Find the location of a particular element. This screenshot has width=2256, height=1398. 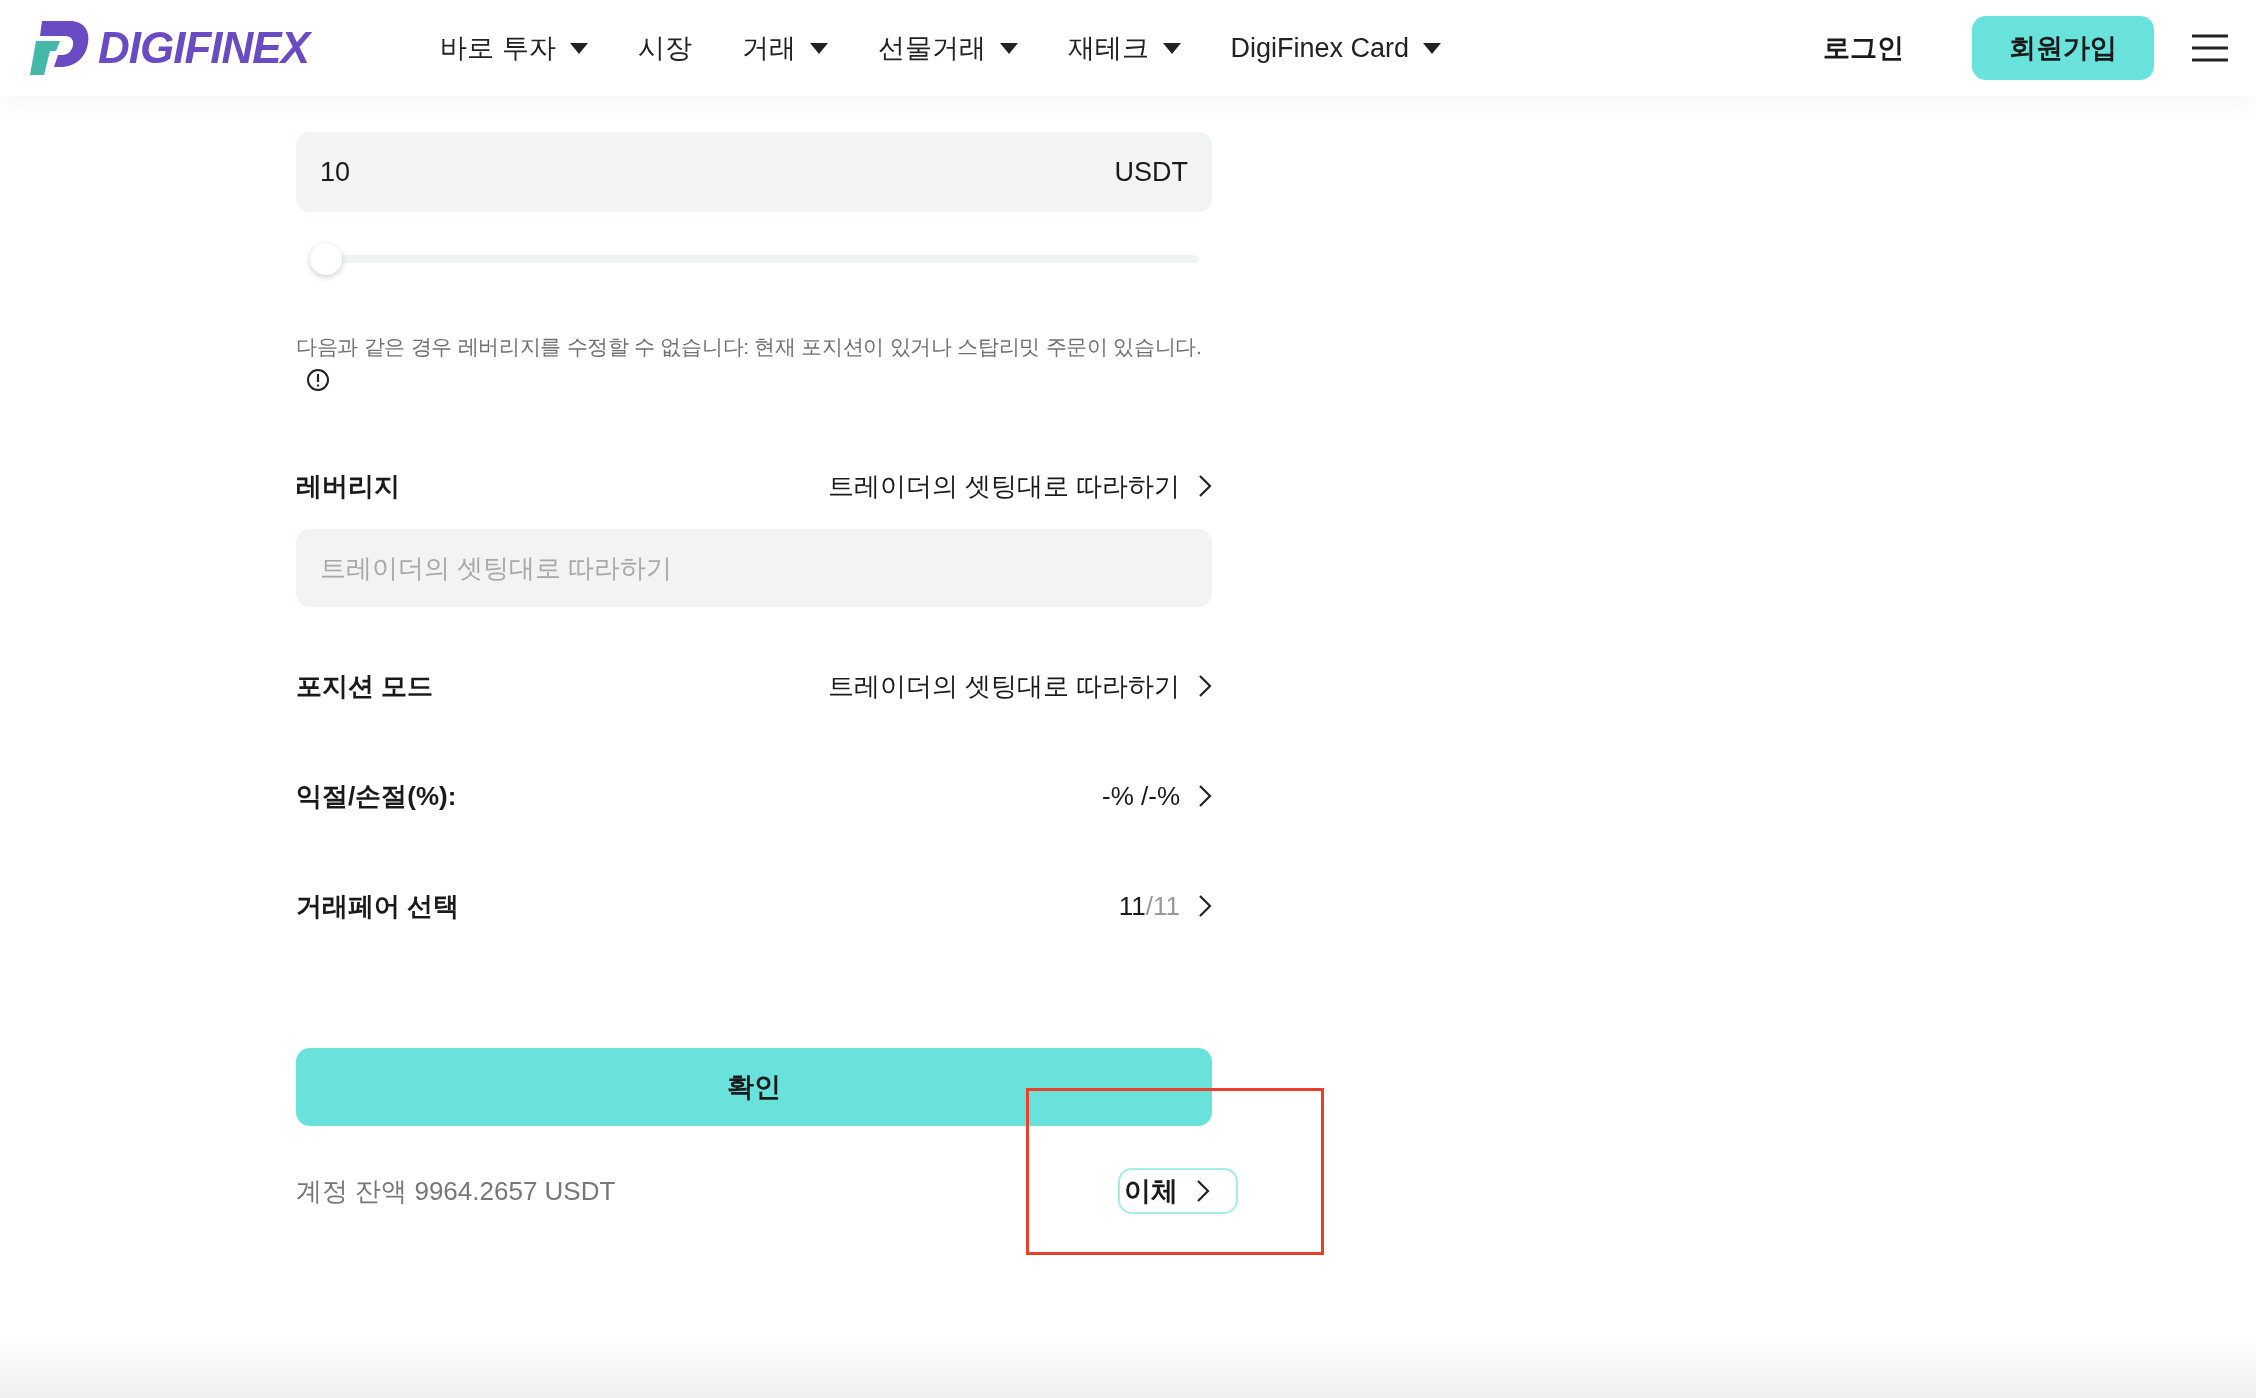

signup-button: 회원가입 is located at coordinates (2063, 48).